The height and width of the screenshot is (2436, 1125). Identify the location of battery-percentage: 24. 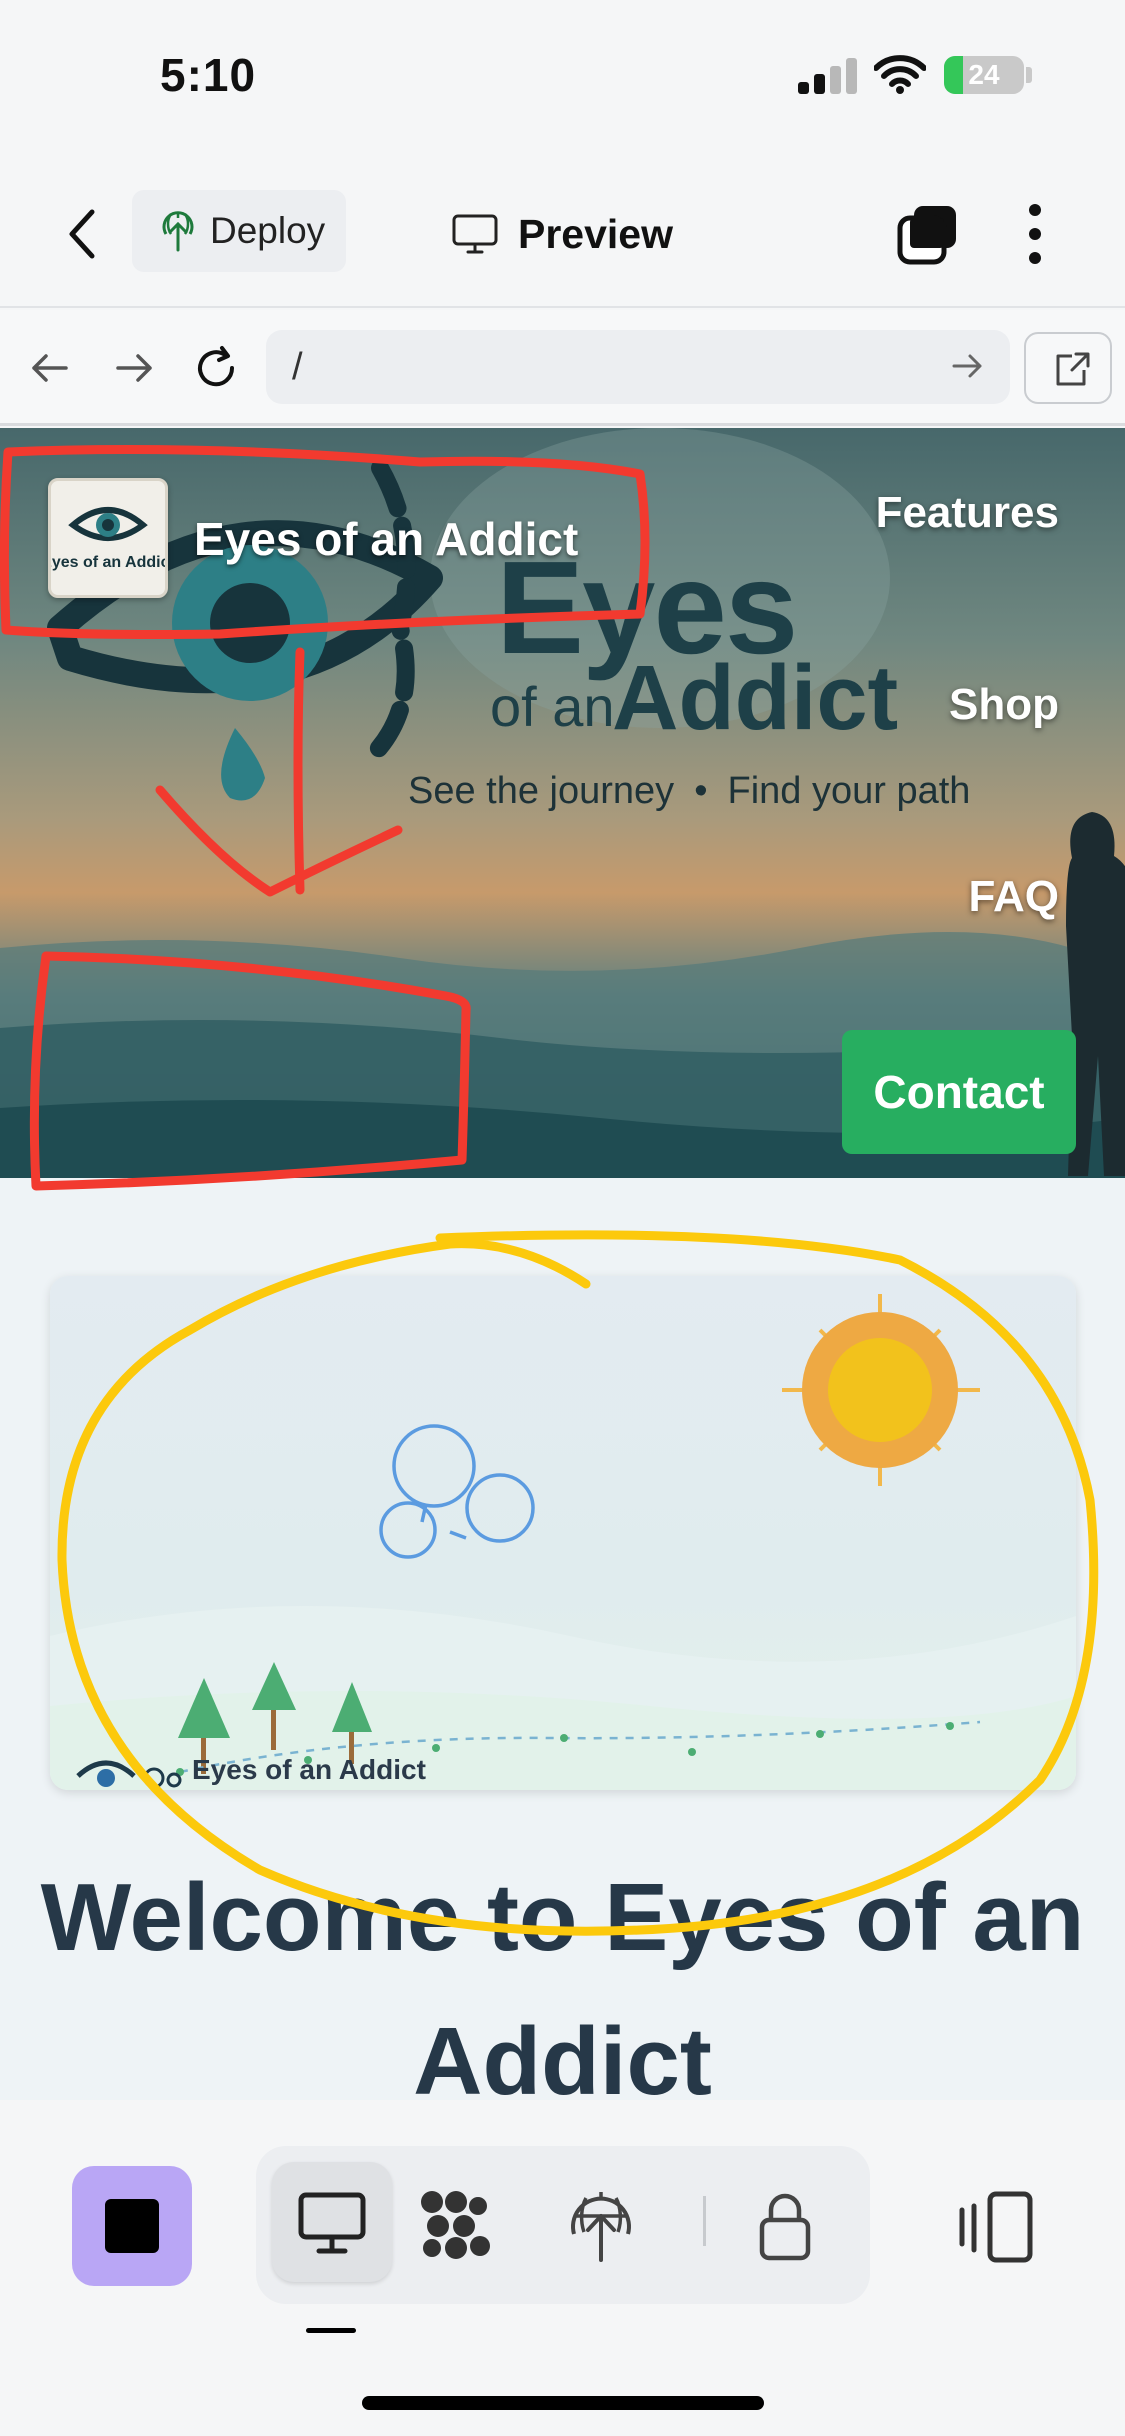
(984, 74).